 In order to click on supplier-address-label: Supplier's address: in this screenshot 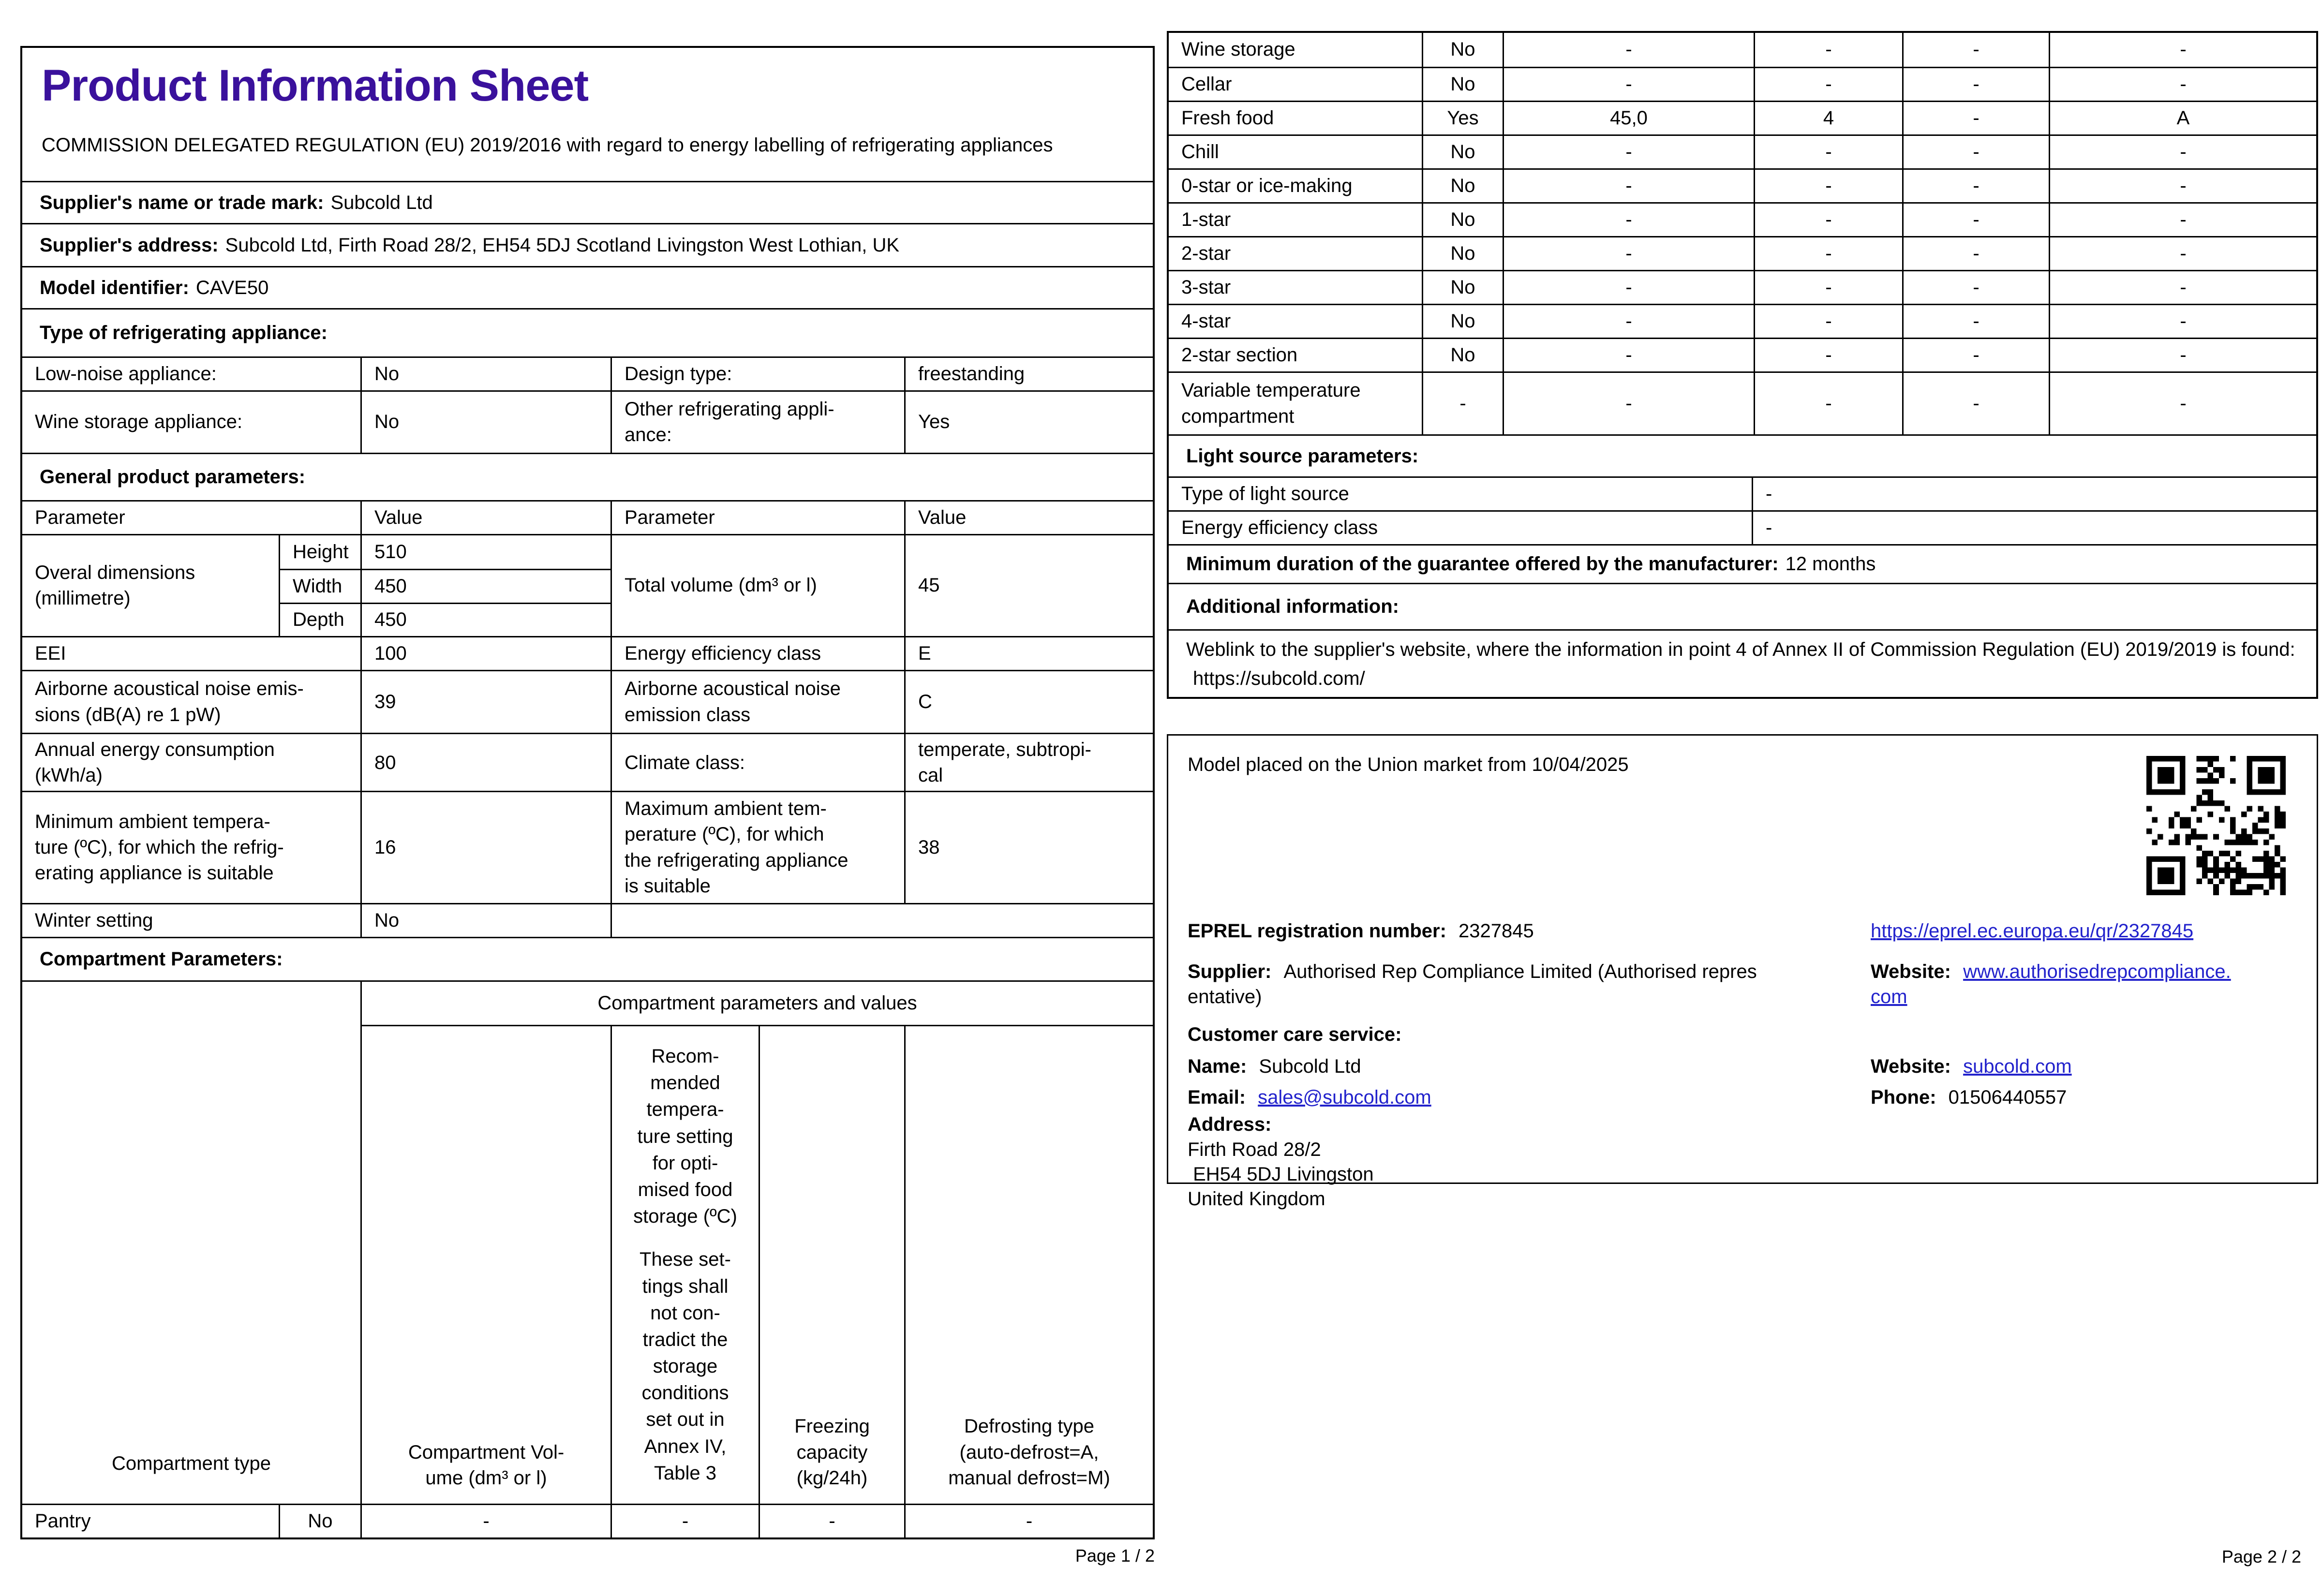, I will do `click(129, 245)`.